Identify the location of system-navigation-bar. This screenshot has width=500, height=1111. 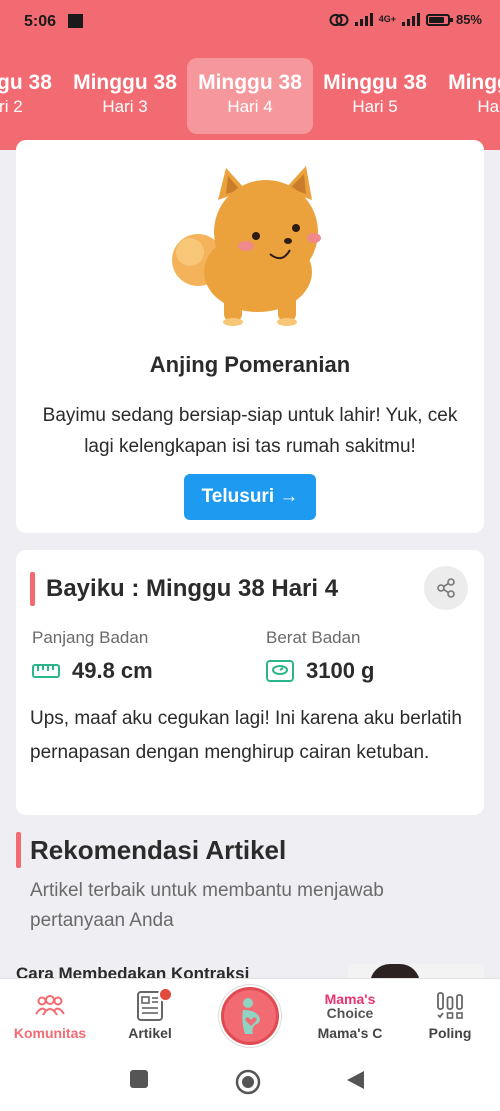
(250, 1081).